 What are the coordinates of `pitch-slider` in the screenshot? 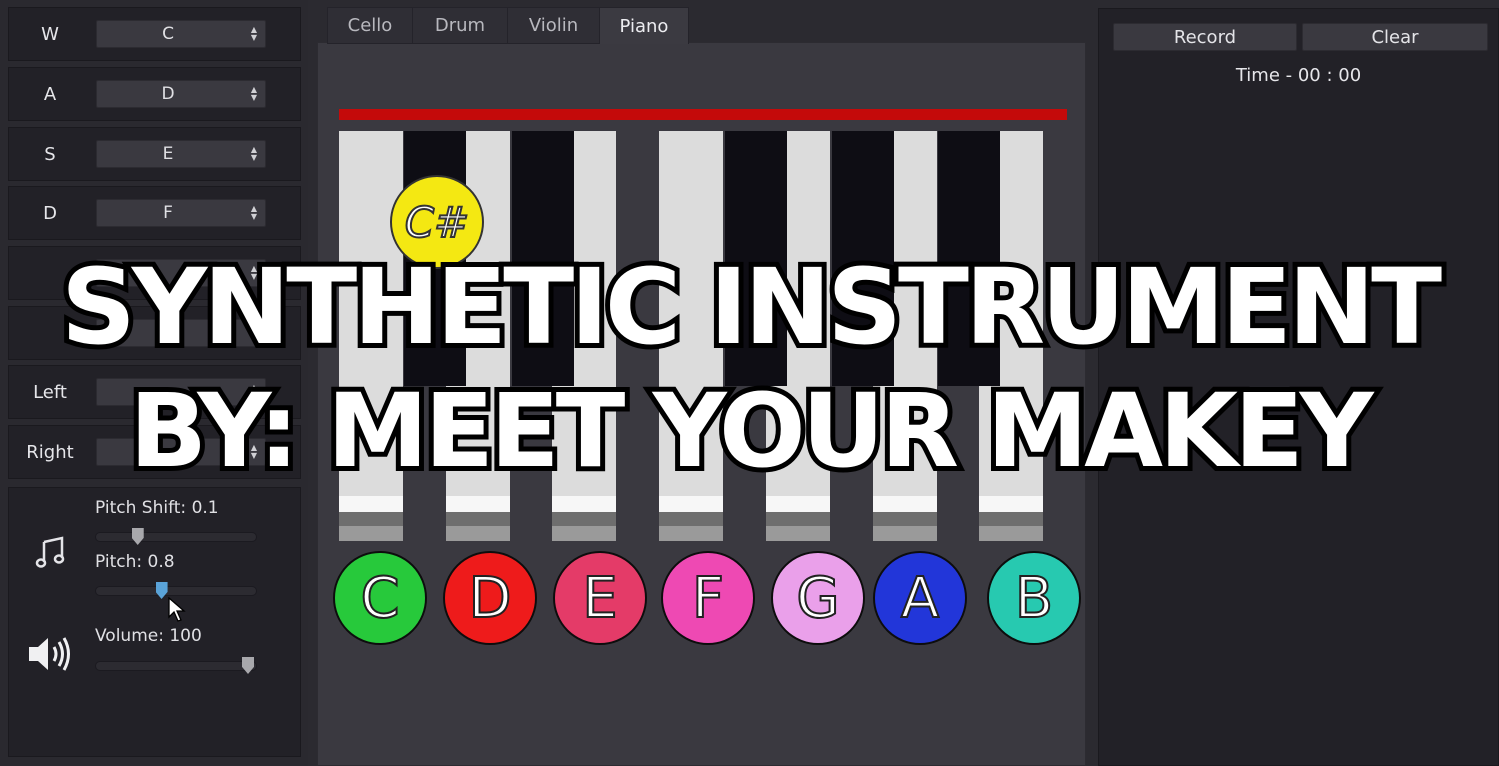 It's located at (176, 590).